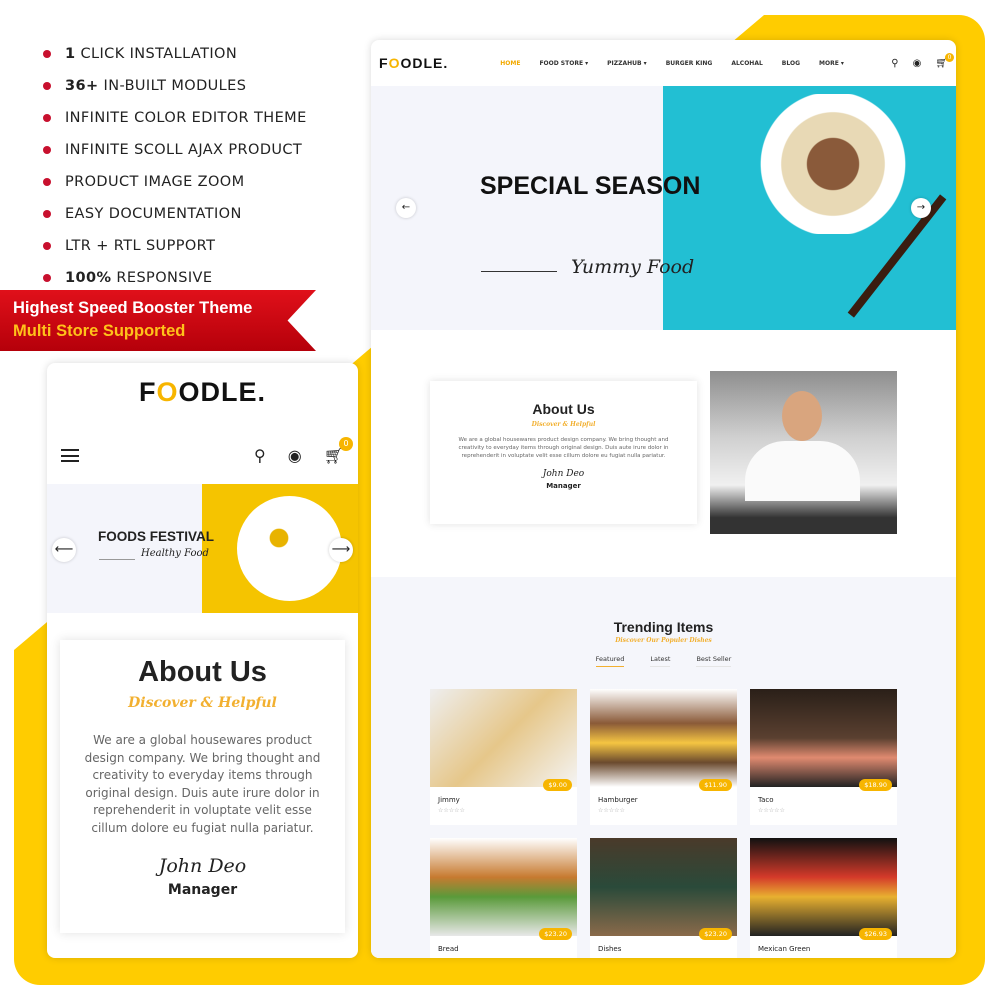  What do you see at coordinates (875, 785) in the screenshot?
I see `price-badge: $18.90` at bounding box center [875, 785].